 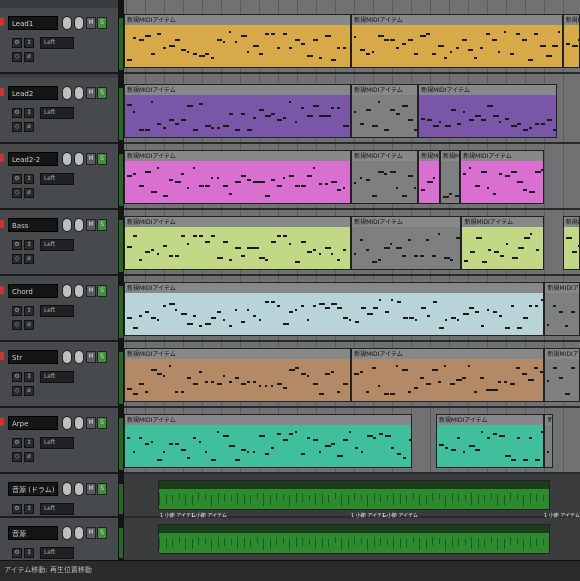 What do you see at coordinates (33, 423) in the screenshot?
I see `track-name: Arpe` at bounding box center [33, 423].